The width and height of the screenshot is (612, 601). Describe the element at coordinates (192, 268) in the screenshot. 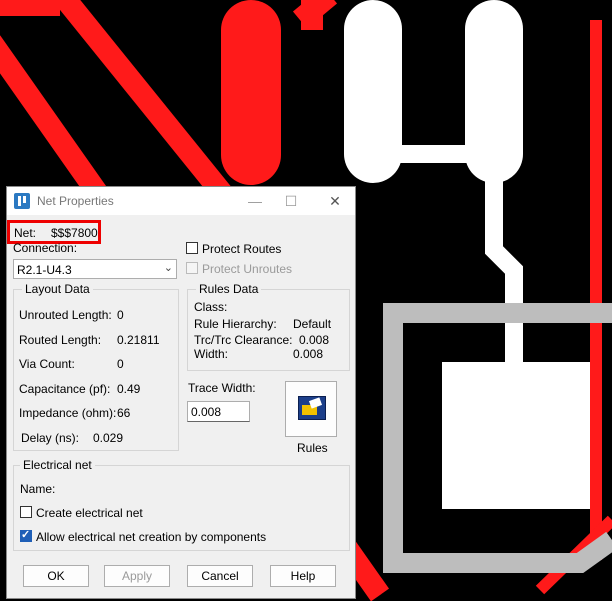

I see `protect-unroutes-checkbox` at that location.